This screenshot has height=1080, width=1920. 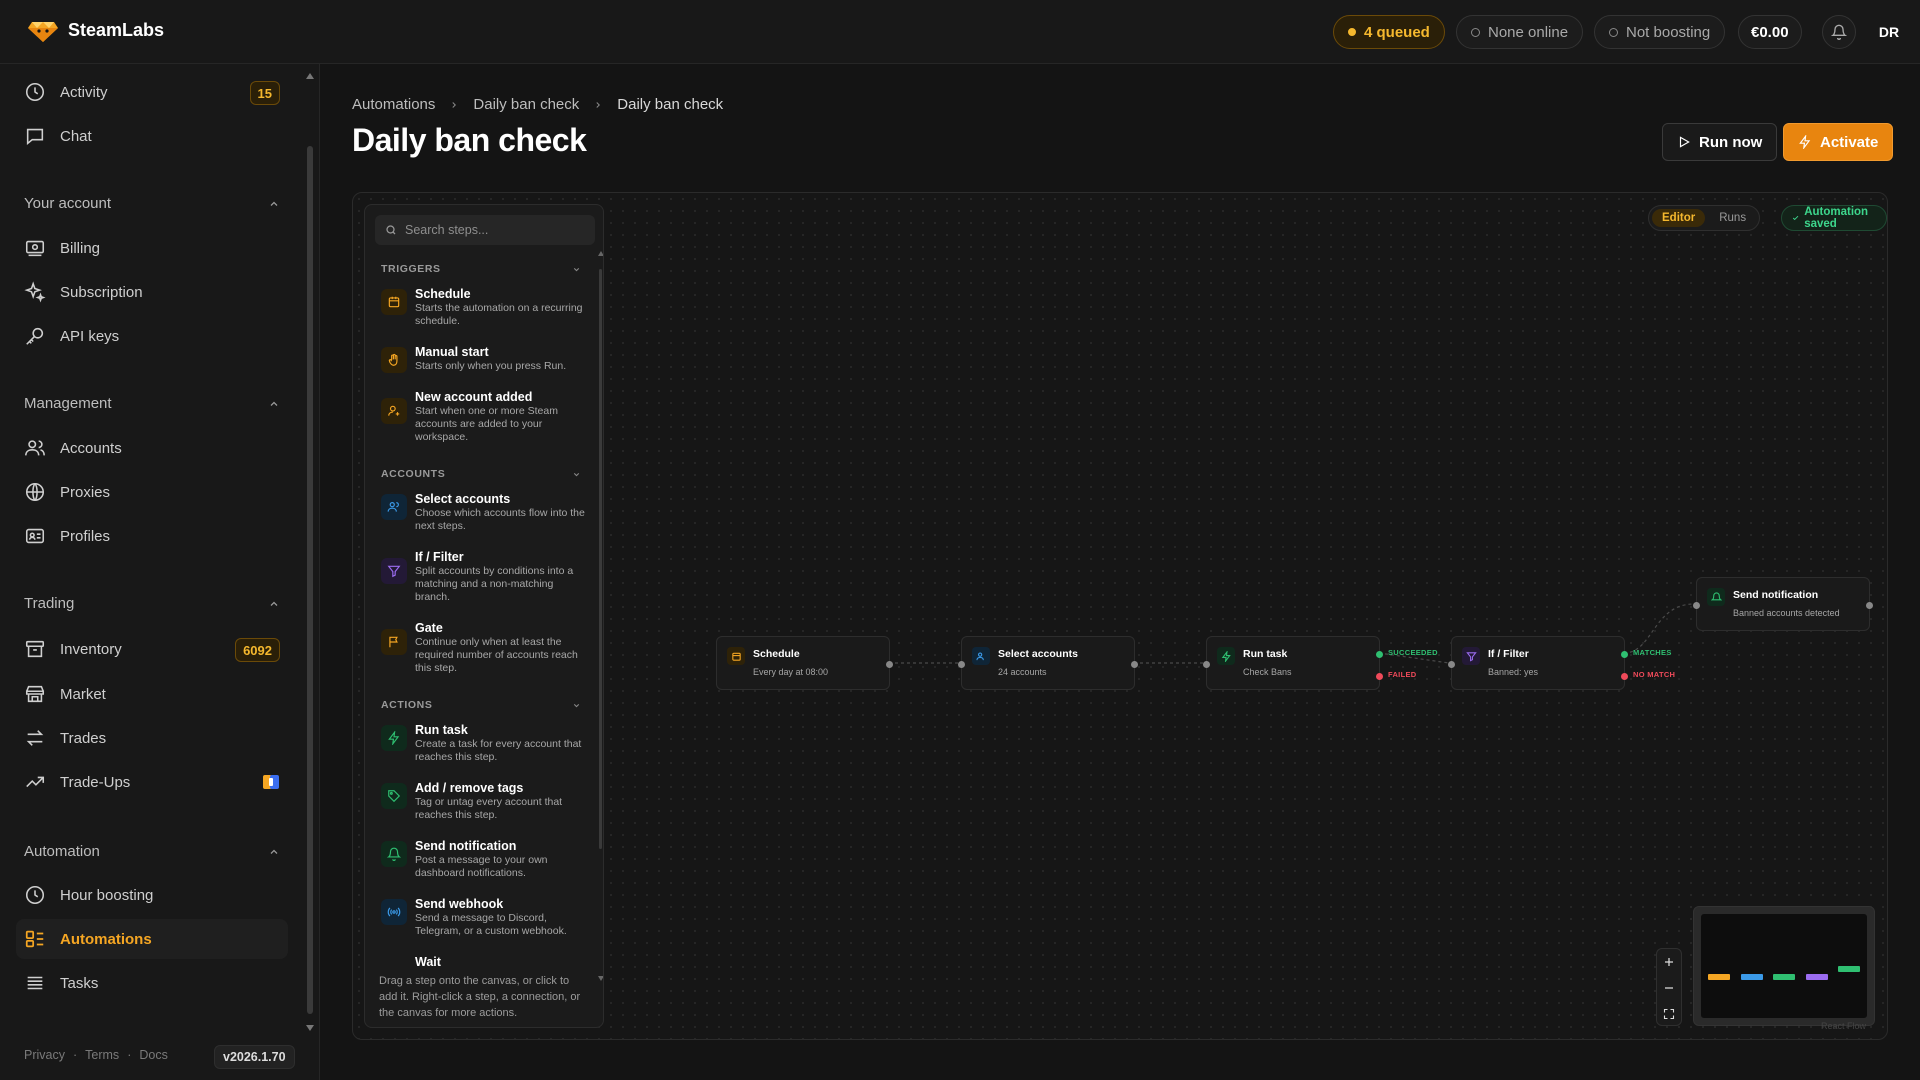 What do you see at coordinates (91, 649) in the screenshot?
I see `sidebar-item-label: Inventory` at bounding box center [91, 649].